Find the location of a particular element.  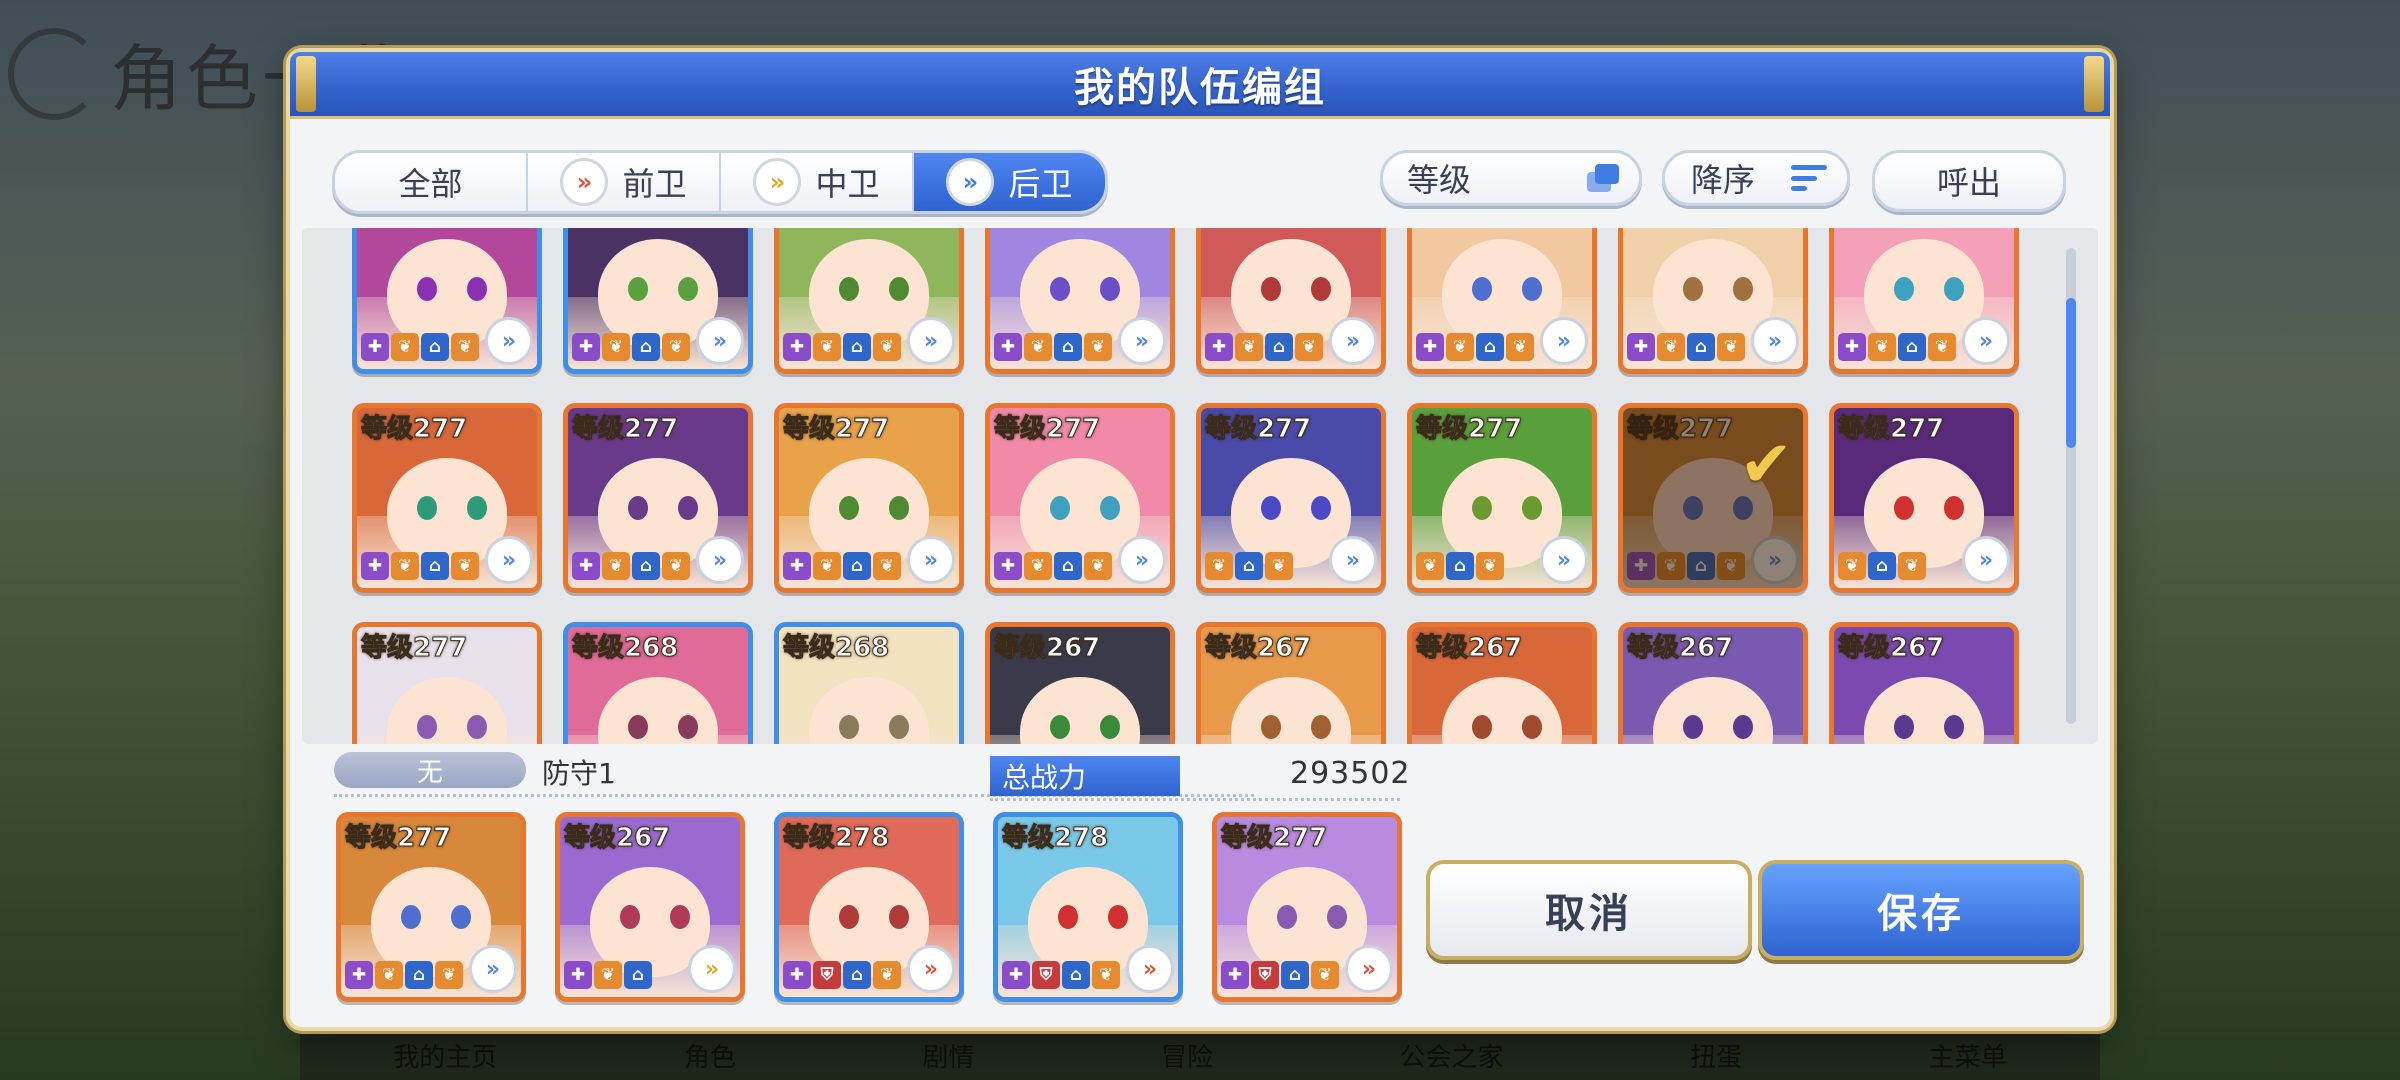

character-card: 等级277 ✚ ⛨ ⌂ ❦» is located at coordinates (1307, 907).